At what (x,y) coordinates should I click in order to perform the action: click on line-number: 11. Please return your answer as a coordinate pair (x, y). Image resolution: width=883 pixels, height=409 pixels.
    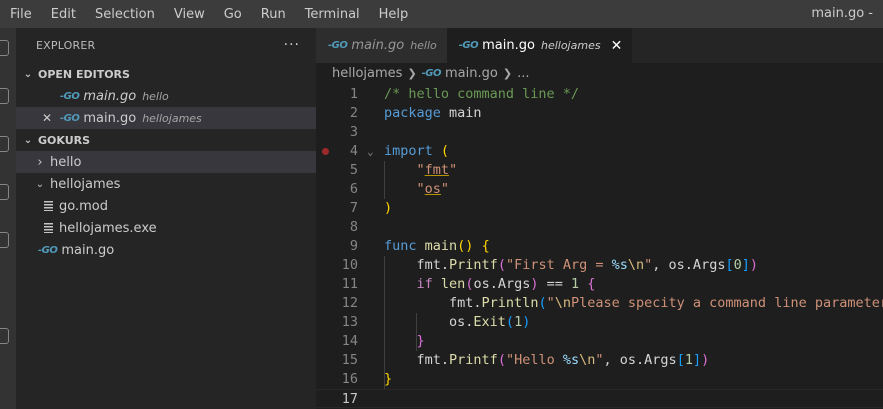
    Looking at the image, I should click on (349, 284).